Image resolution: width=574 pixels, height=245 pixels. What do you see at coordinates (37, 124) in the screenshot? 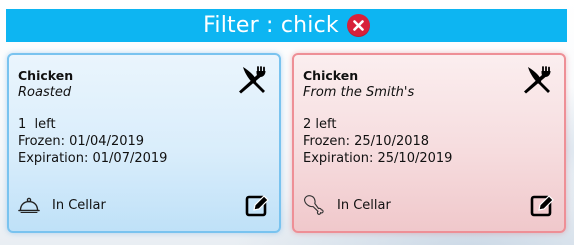
I see `item-quantity: 1 left` at bounding box center [37, 124].